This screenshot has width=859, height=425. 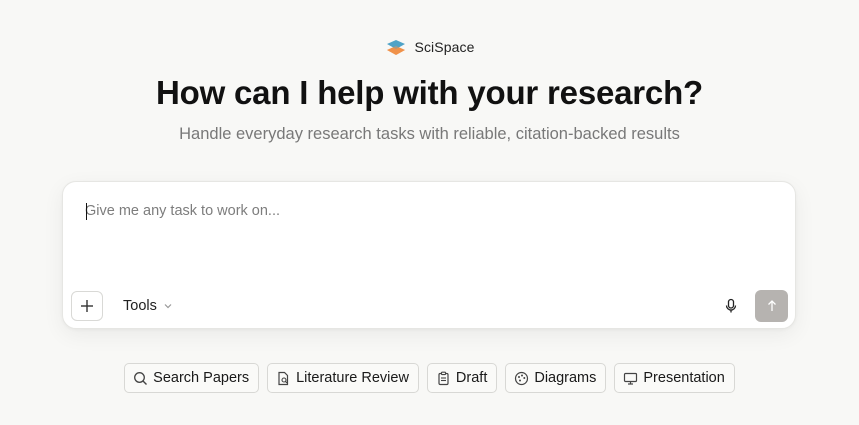 I want to click on page-title: How can I help with your research?, so click(x=429, y=92).